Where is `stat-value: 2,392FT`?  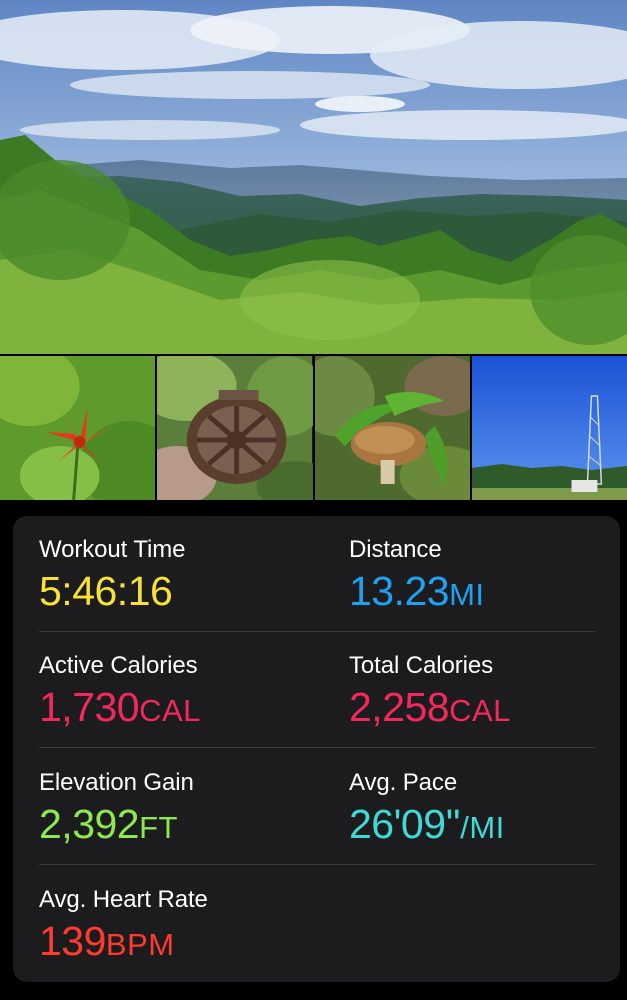
stat-value: 2,392FT is located at coordinates (108, 826).